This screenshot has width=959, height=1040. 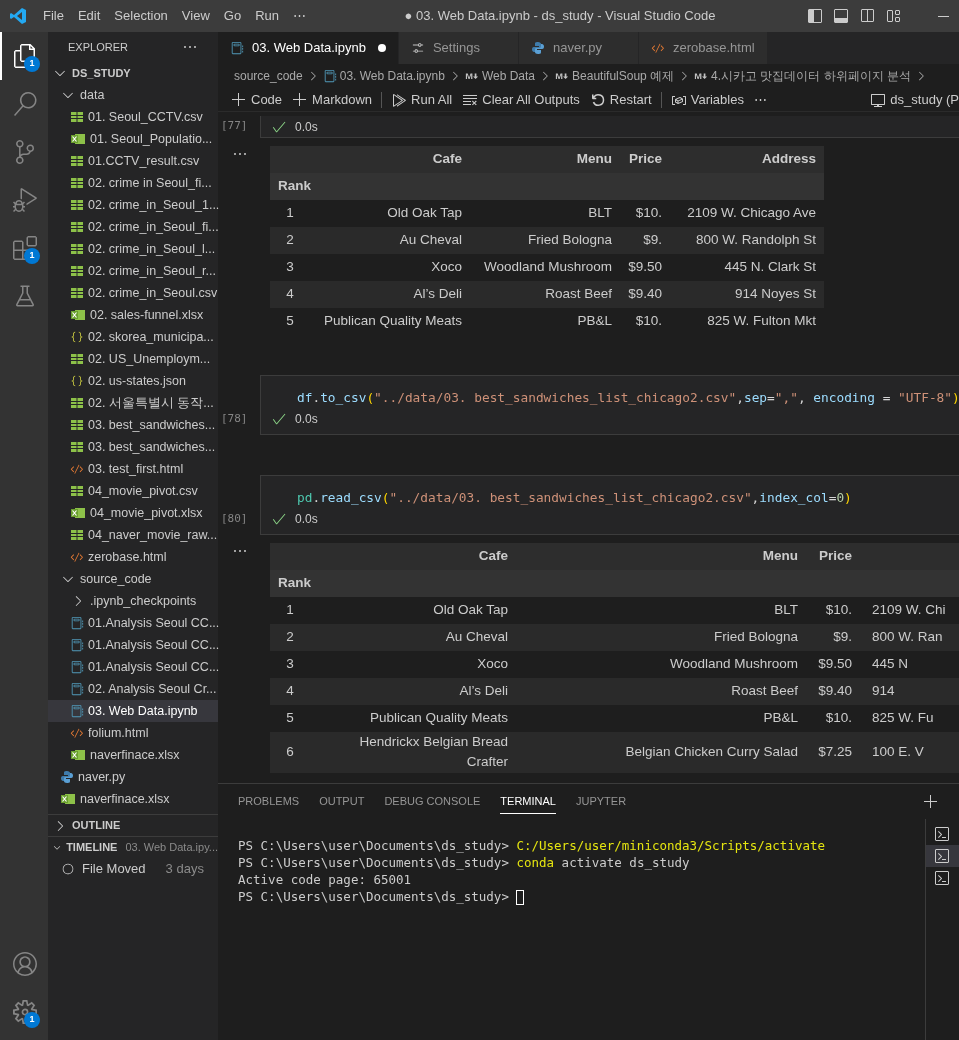 What do you see at coordinates (133, 777) in the screenshot?
I see `tree-item: naver.py` at bounding box center [133, 777].